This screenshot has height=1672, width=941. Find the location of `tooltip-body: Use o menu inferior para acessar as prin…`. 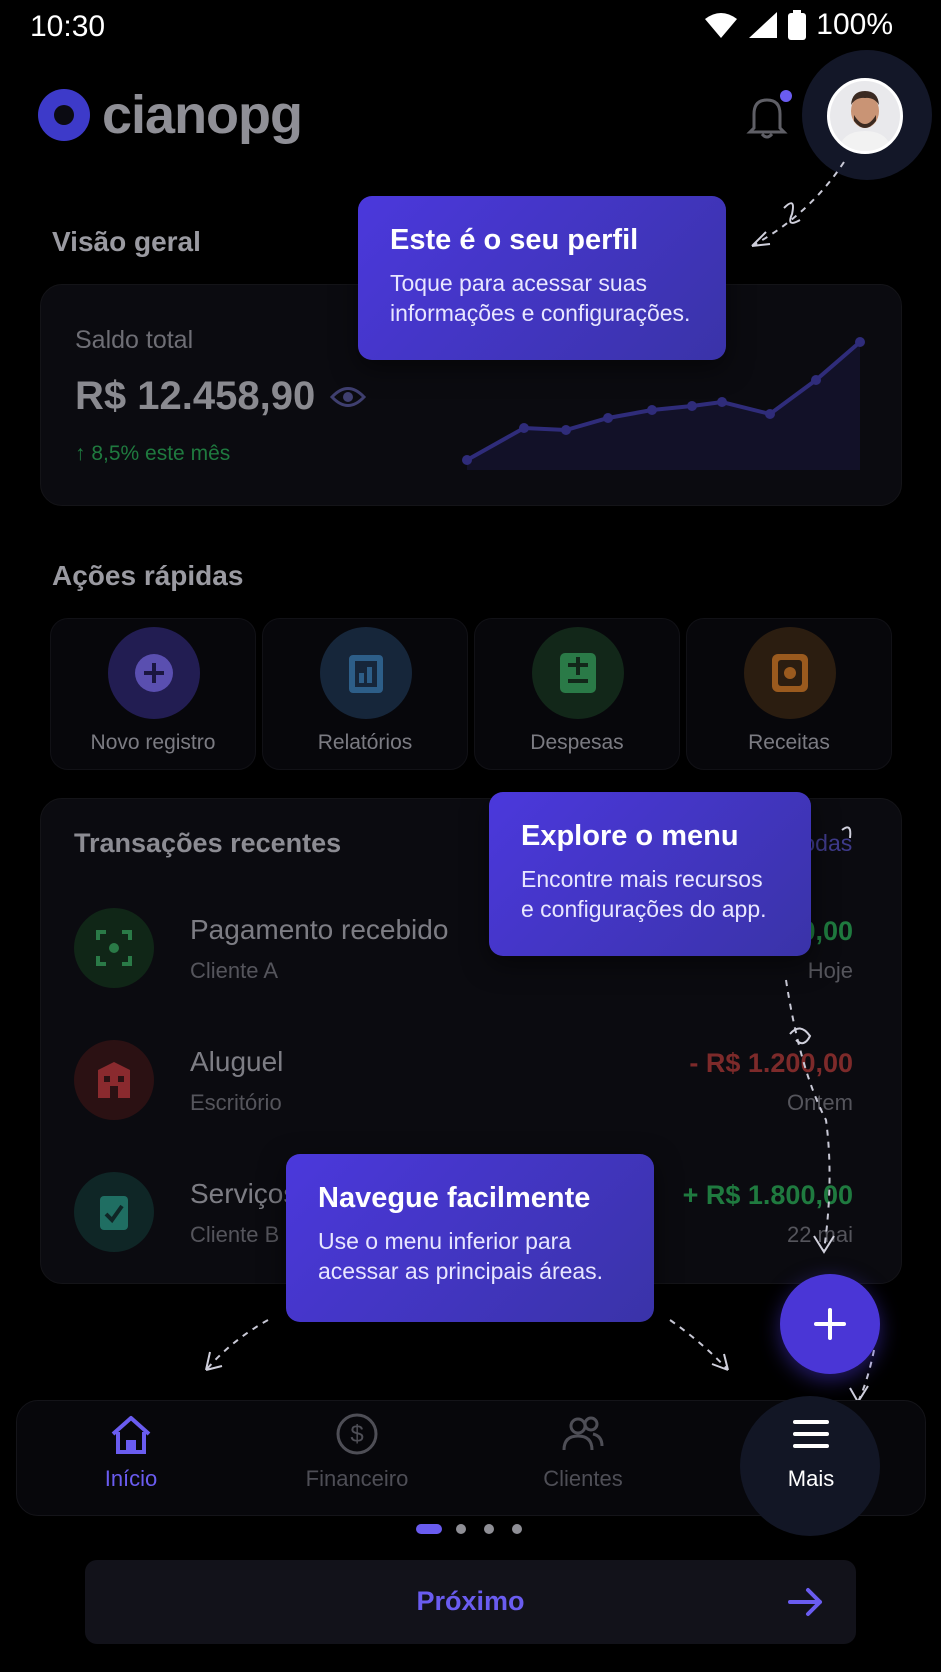

tooltip-body: Use o menu inferior para acessar as prin… is located at coordinates (470, 1257).